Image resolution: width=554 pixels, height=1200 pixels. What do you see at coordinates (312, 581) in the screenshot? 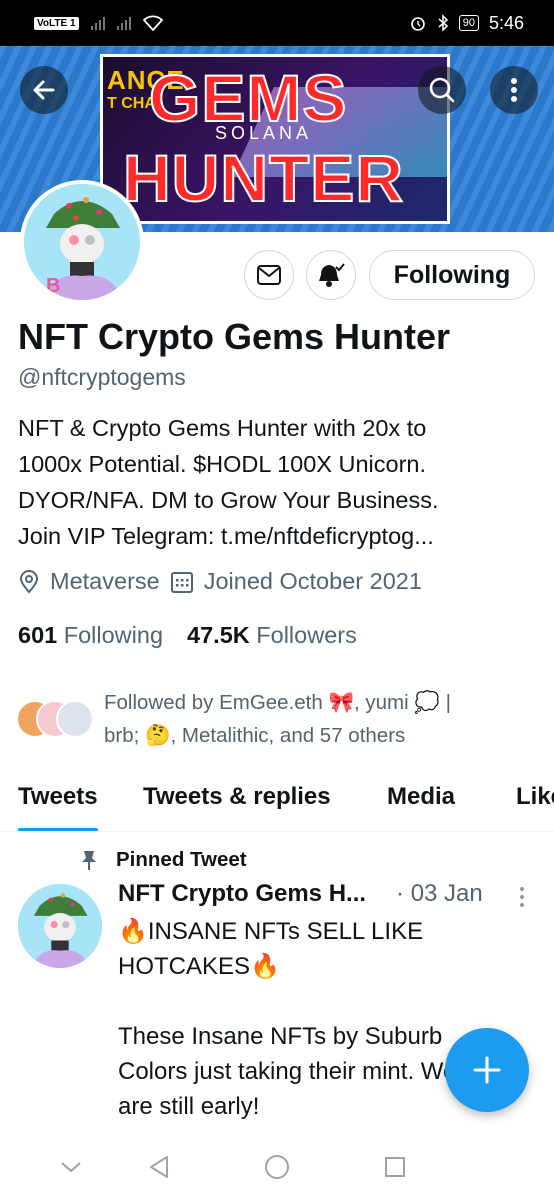
I see `joined-text: Joined October 2021` at bounding box center [312, 581].